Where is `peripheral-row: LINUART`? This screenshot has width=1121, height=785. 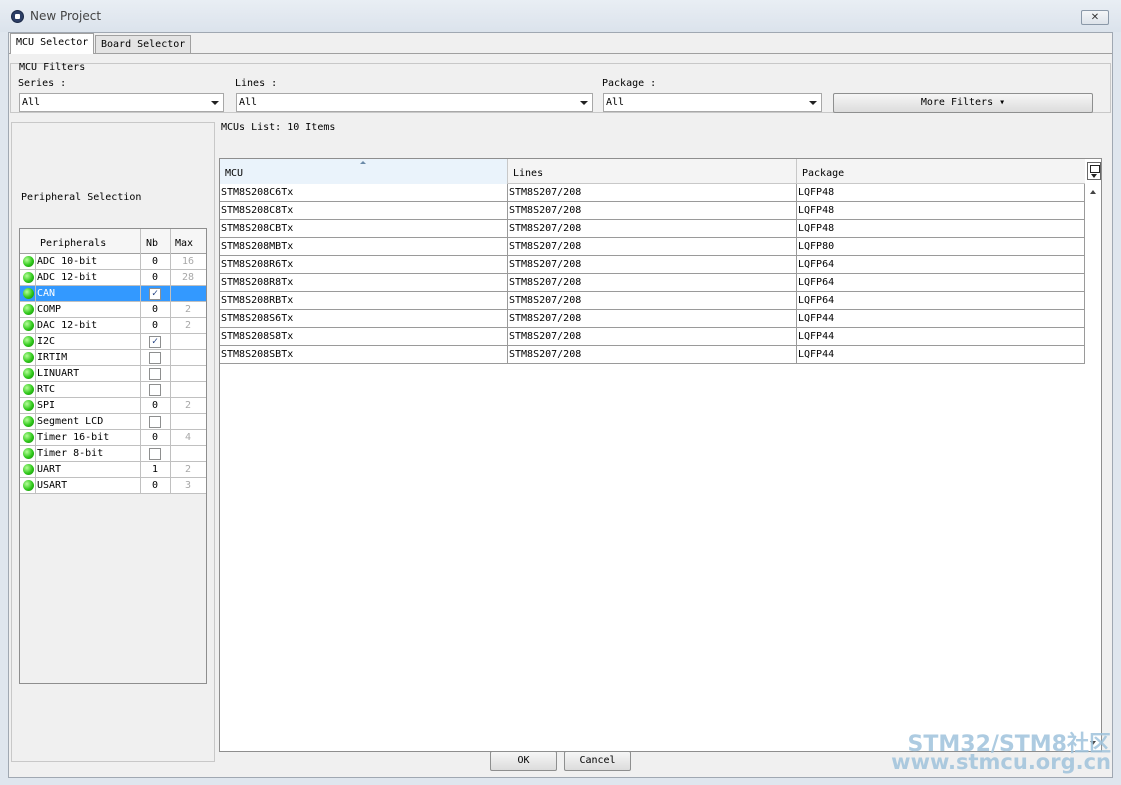
peripheral-row: LINUART is located at coordinates (113, 374).